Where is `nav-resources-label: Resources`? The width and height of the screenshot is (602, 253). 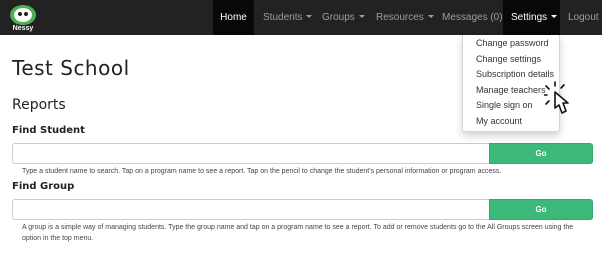 nav-resources-label: Resources is located at coordinates (400, 17).